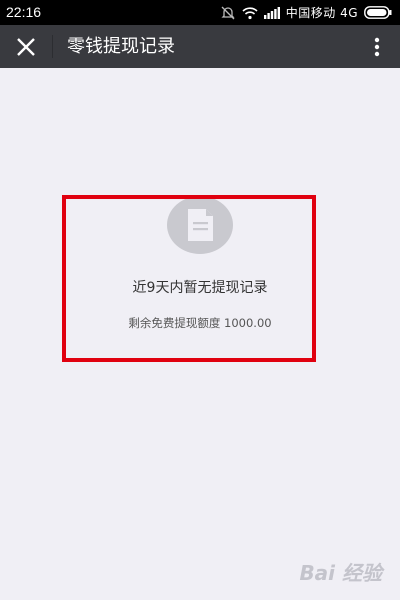 This screenshot has width=400, height=600. Describe the element at coordinates (340, 573) in the screenshot. I see `watermark: Bai 经验` at that location.